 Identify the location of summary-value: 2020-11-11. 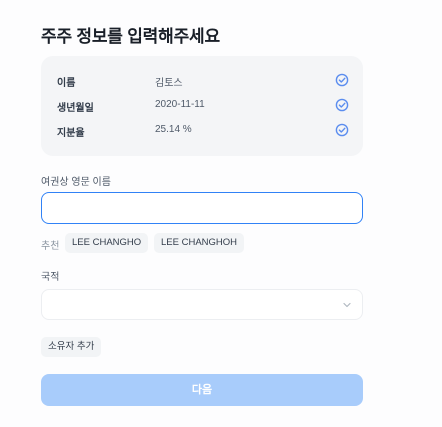
(180, 104).